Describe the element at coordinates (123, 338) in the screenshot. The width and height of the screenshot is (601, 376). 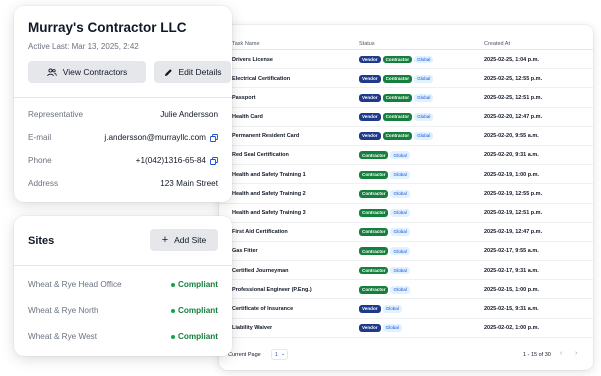
I see `site-item: Wheat & Rye West Compliant` at that location.